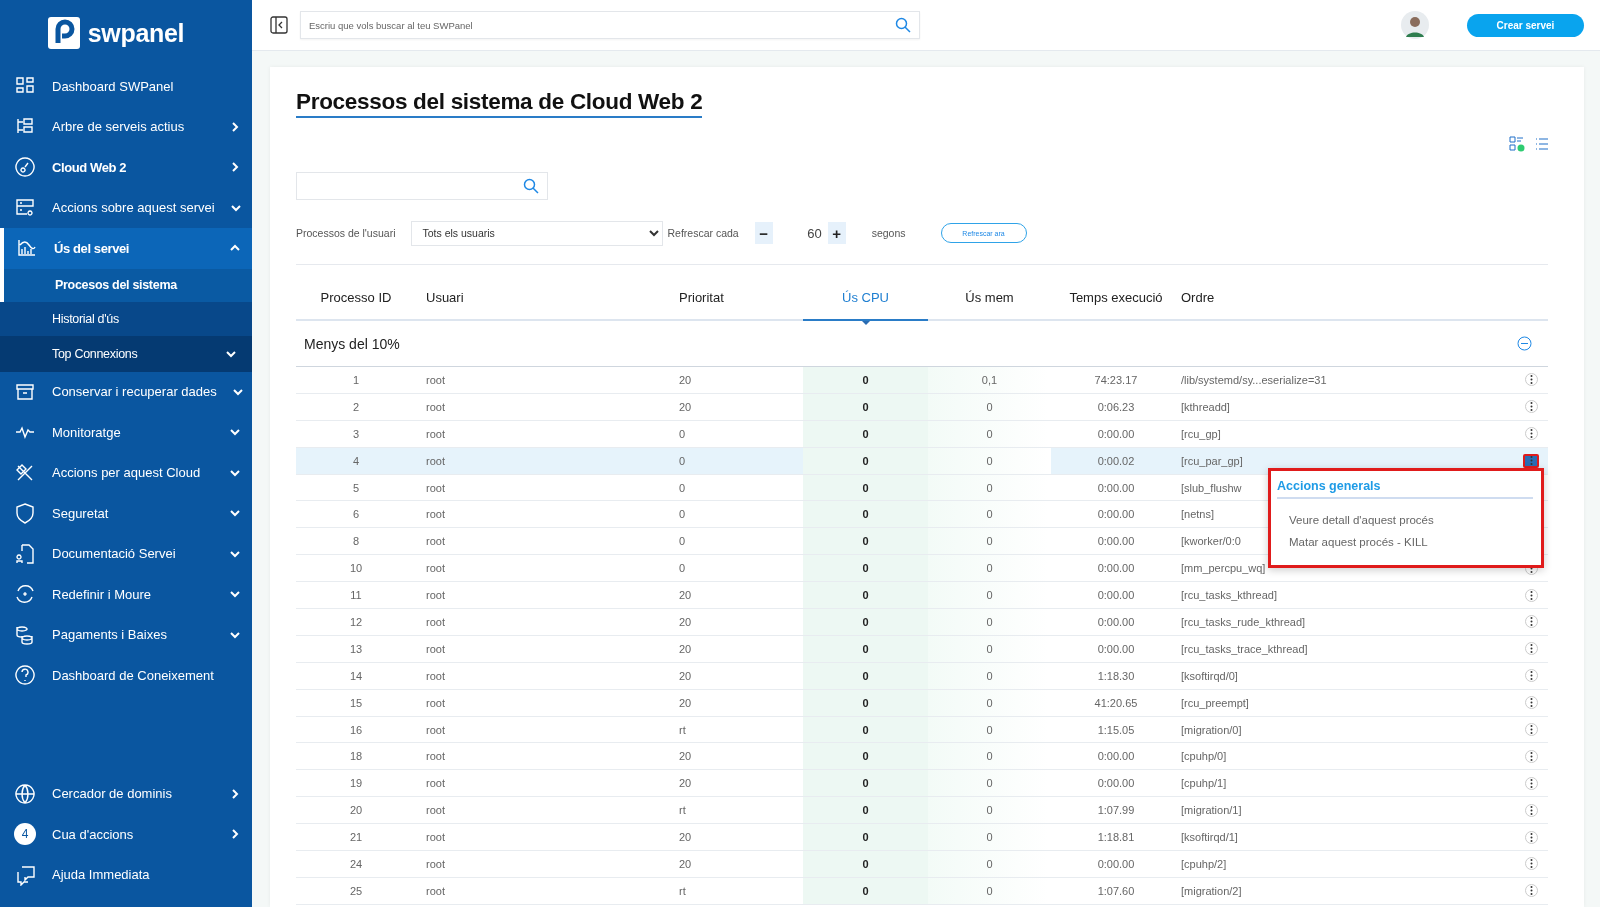 Image resolution: width=1600 pixels, height=907 pixels. I want to click on user-select: Tots els usuaris, so click(537, 233).